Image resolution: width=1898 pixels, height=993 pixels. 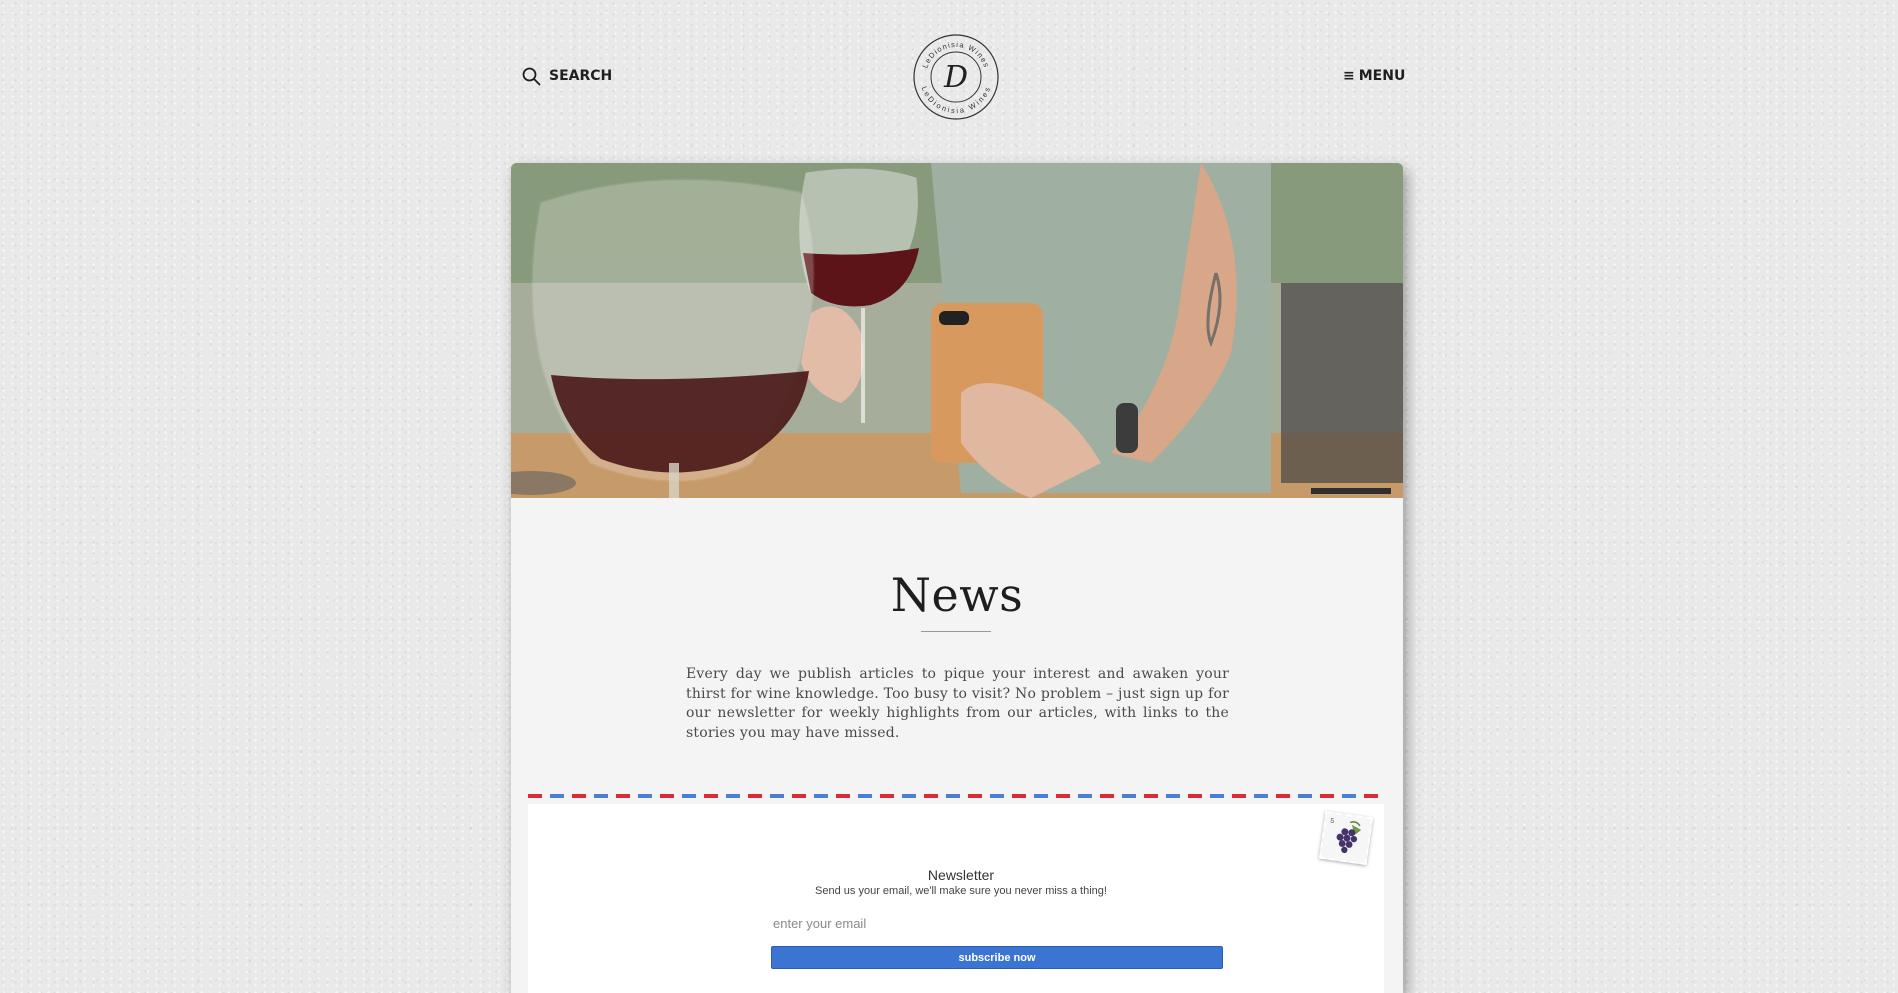 I want to click on airmail-border, so click(x=956, y=796).